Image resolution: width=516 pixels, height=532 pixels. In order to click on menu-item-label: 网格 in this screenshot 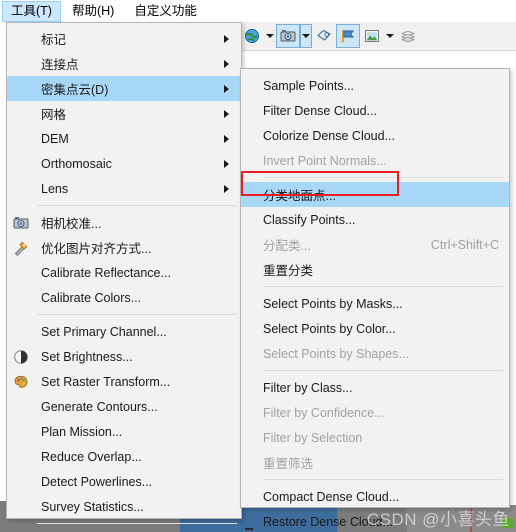, I will do `click(54, 115)`.